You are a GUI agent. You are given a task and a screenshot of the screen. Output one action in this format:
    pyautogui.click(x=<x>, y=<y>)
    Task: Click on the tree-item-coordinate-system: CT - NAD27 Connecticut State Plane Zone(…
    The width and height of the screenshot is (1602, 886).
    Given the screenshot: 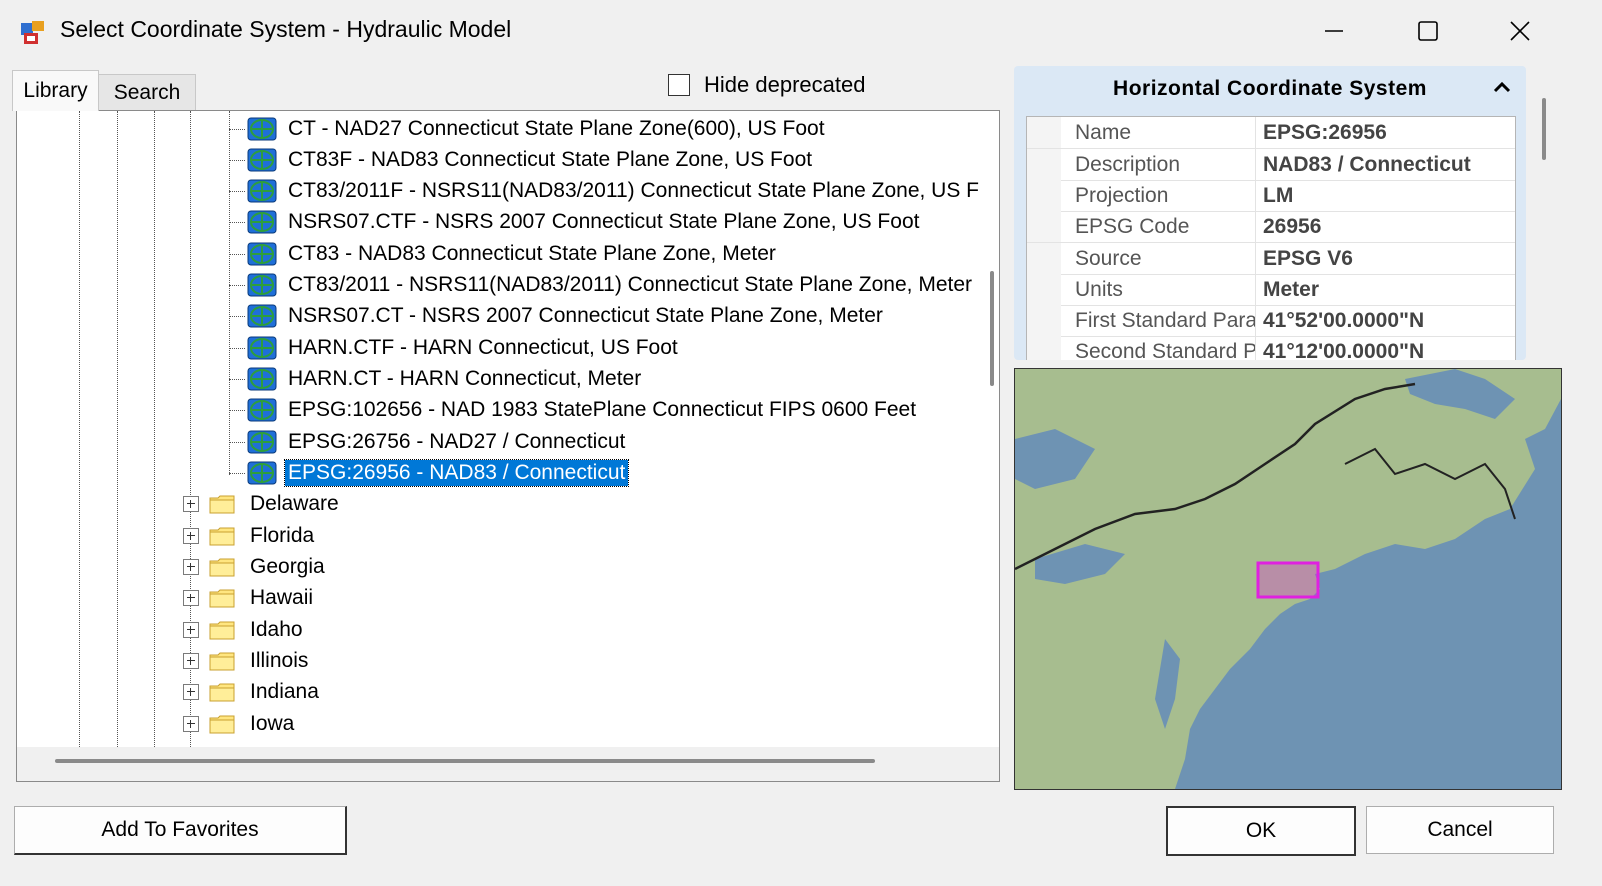 What is the action you would take?
    pyautogui.click(x=528, y=129)
    